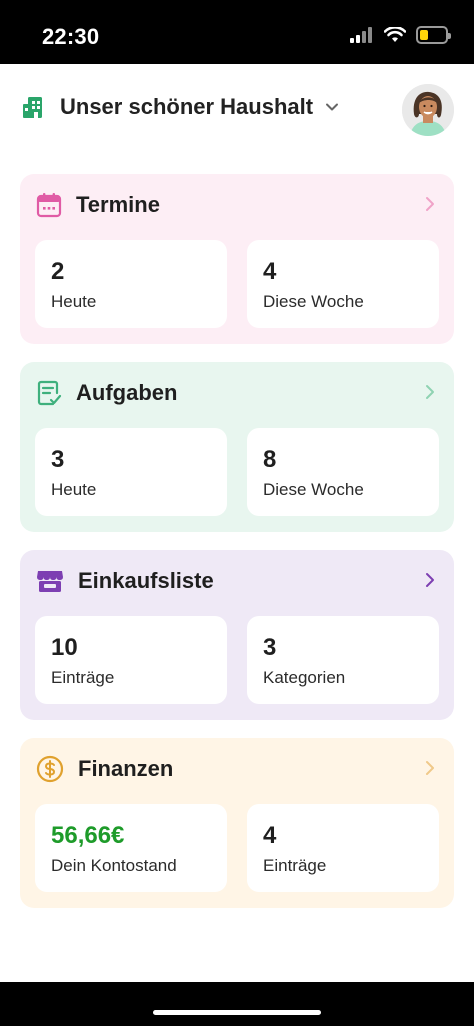 This screenshot has width=474, height=1026. I want to click on tile-label: Kategorien, so click(304, 677).